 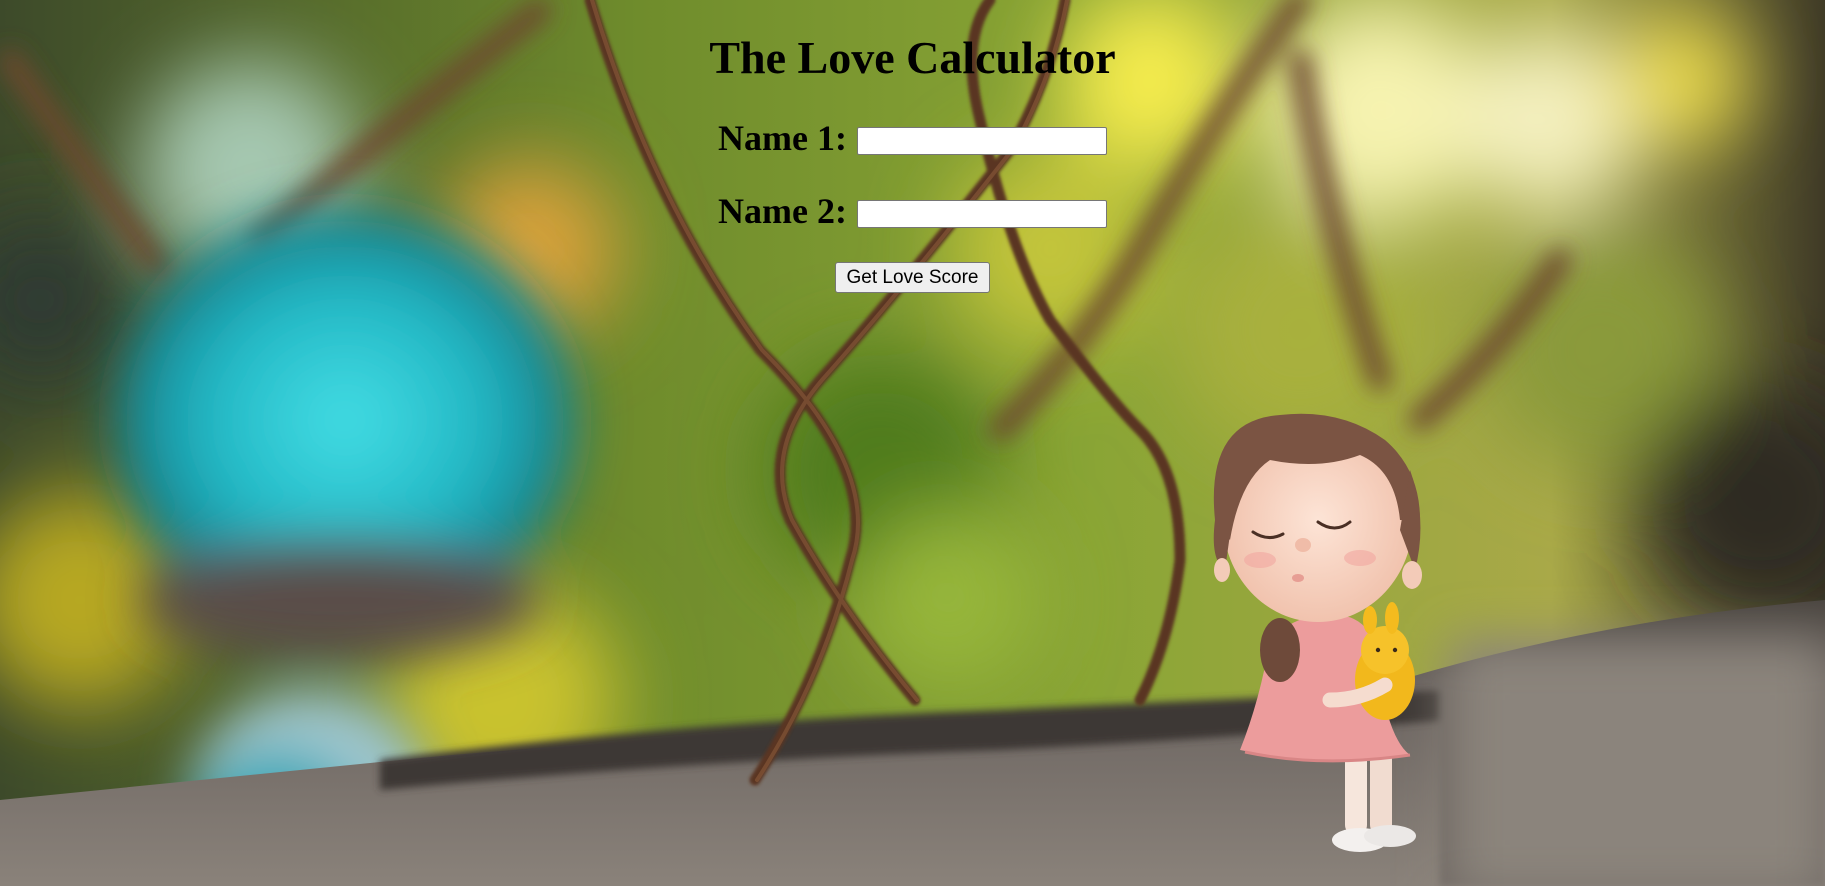 I want to click on name2-row: Name 2:, so click(x=912, y=211).